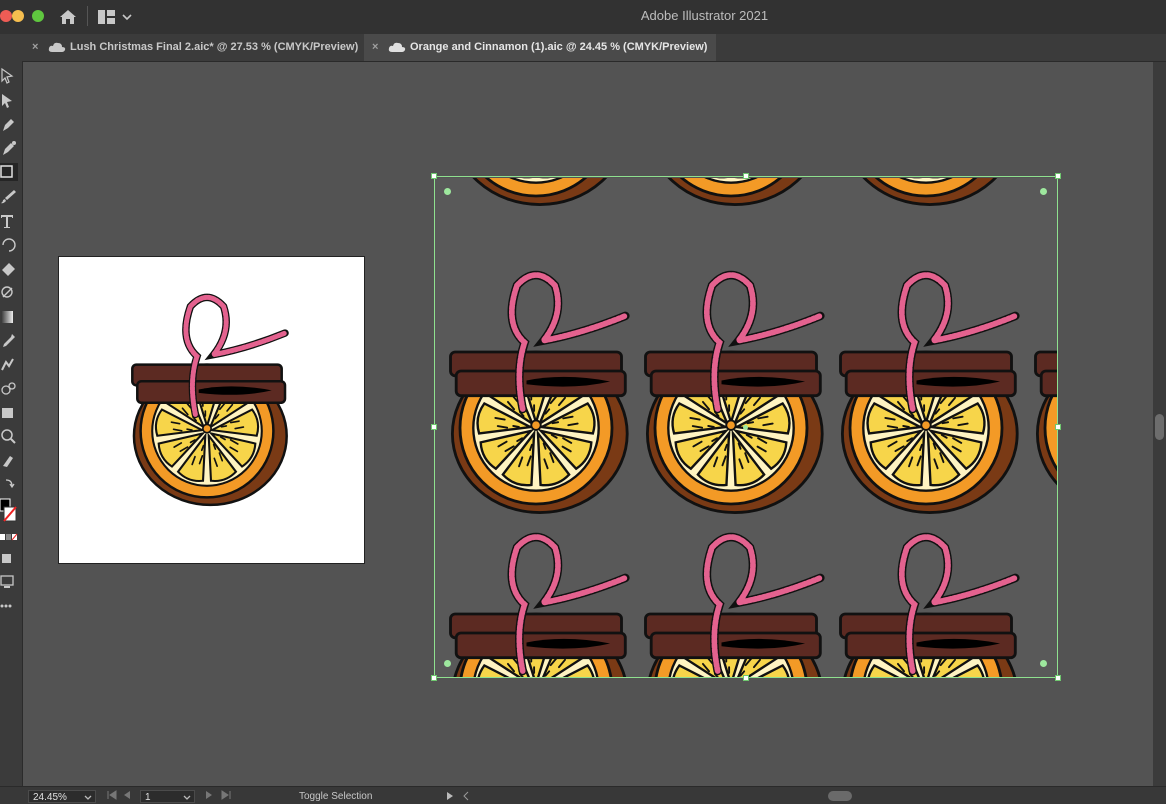  What do you see at coordinates (9, 606) in the screenshot?
I see `more-tools-icon` at bounding box center [9, 606].